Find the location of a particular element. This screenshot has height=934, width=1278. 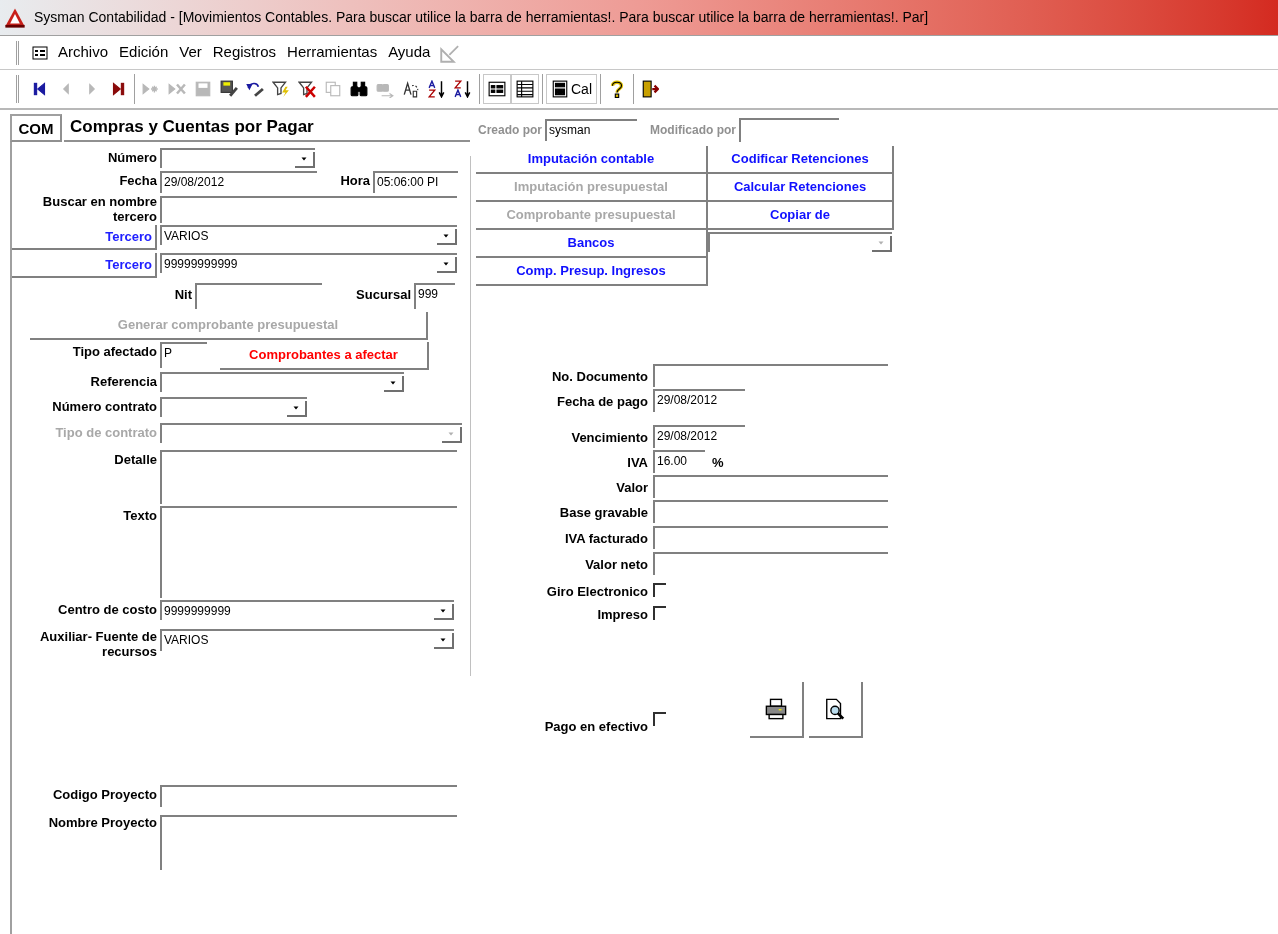

field-label: Centro de costo is located at coordinates (107, 609).